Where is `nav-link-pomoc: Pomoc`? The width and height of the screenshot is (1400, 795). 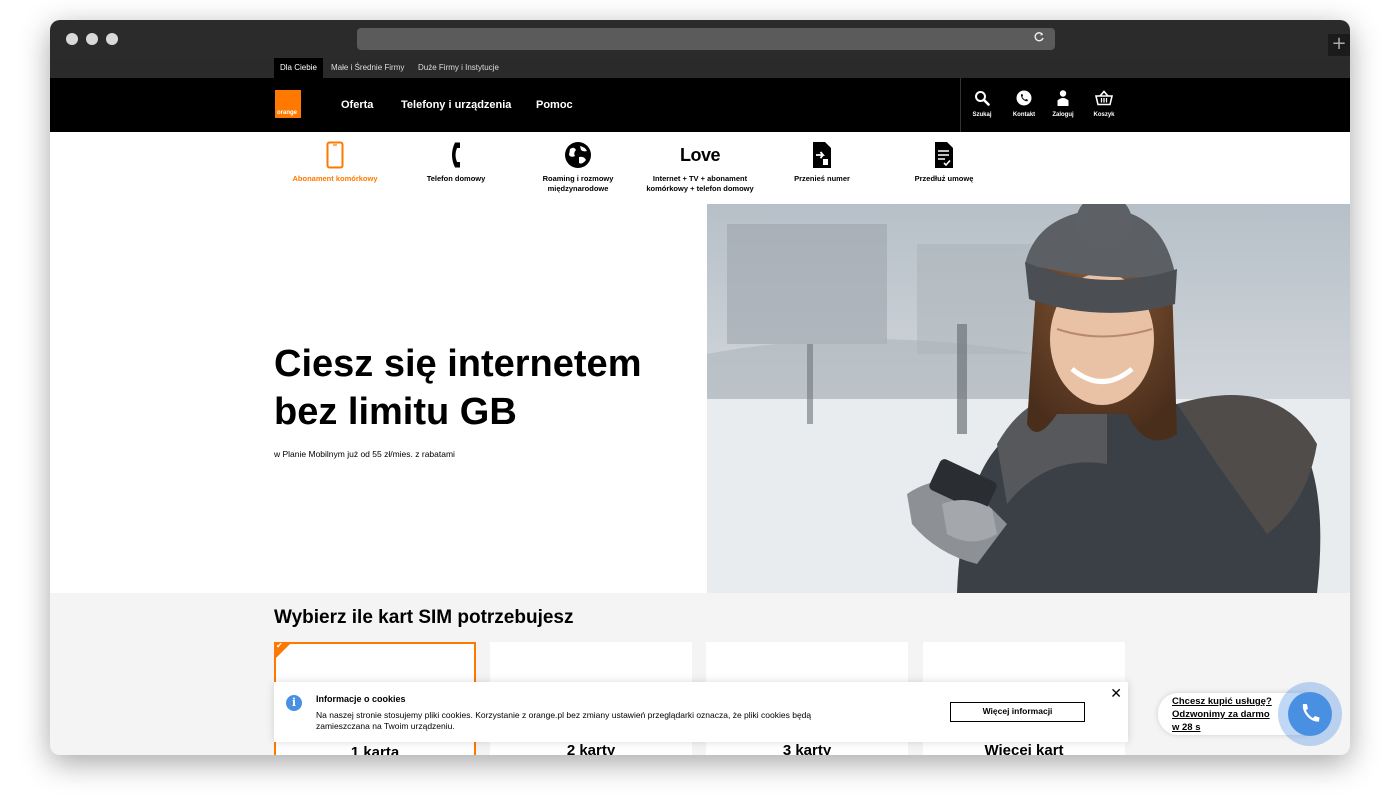
nav-link-pomoc: Pomoc is located at coordinates (554, 105).